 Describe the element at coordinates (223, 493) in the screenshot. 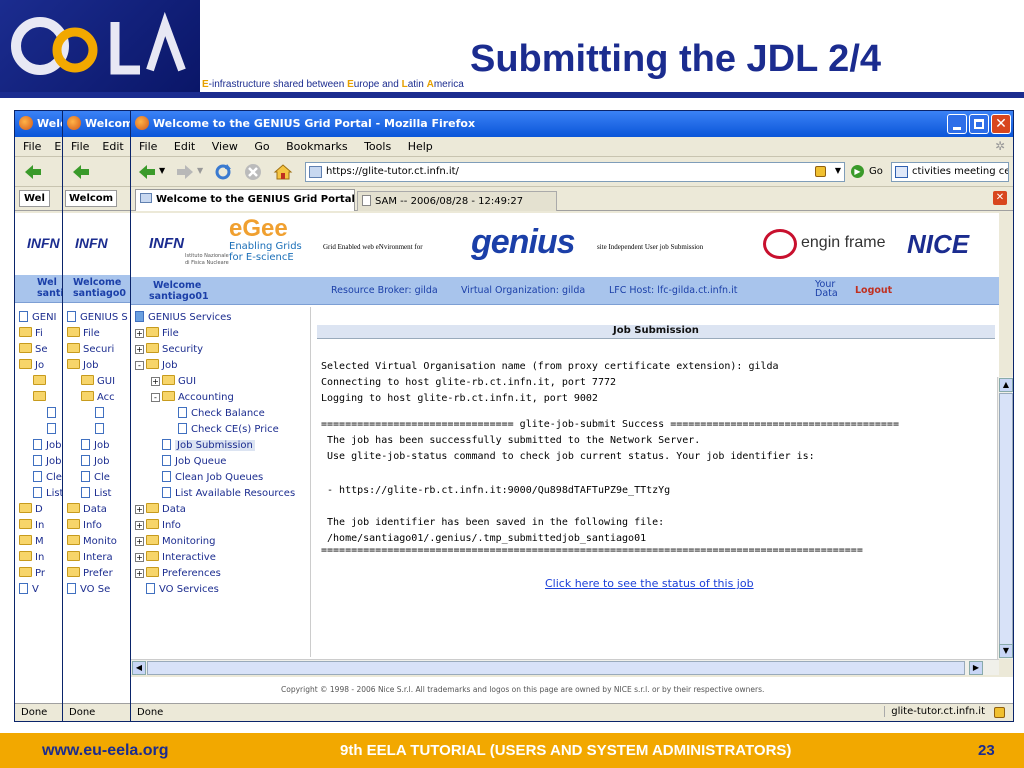

I see `tree-item-list-available-resources: List Available Resources` at that location.